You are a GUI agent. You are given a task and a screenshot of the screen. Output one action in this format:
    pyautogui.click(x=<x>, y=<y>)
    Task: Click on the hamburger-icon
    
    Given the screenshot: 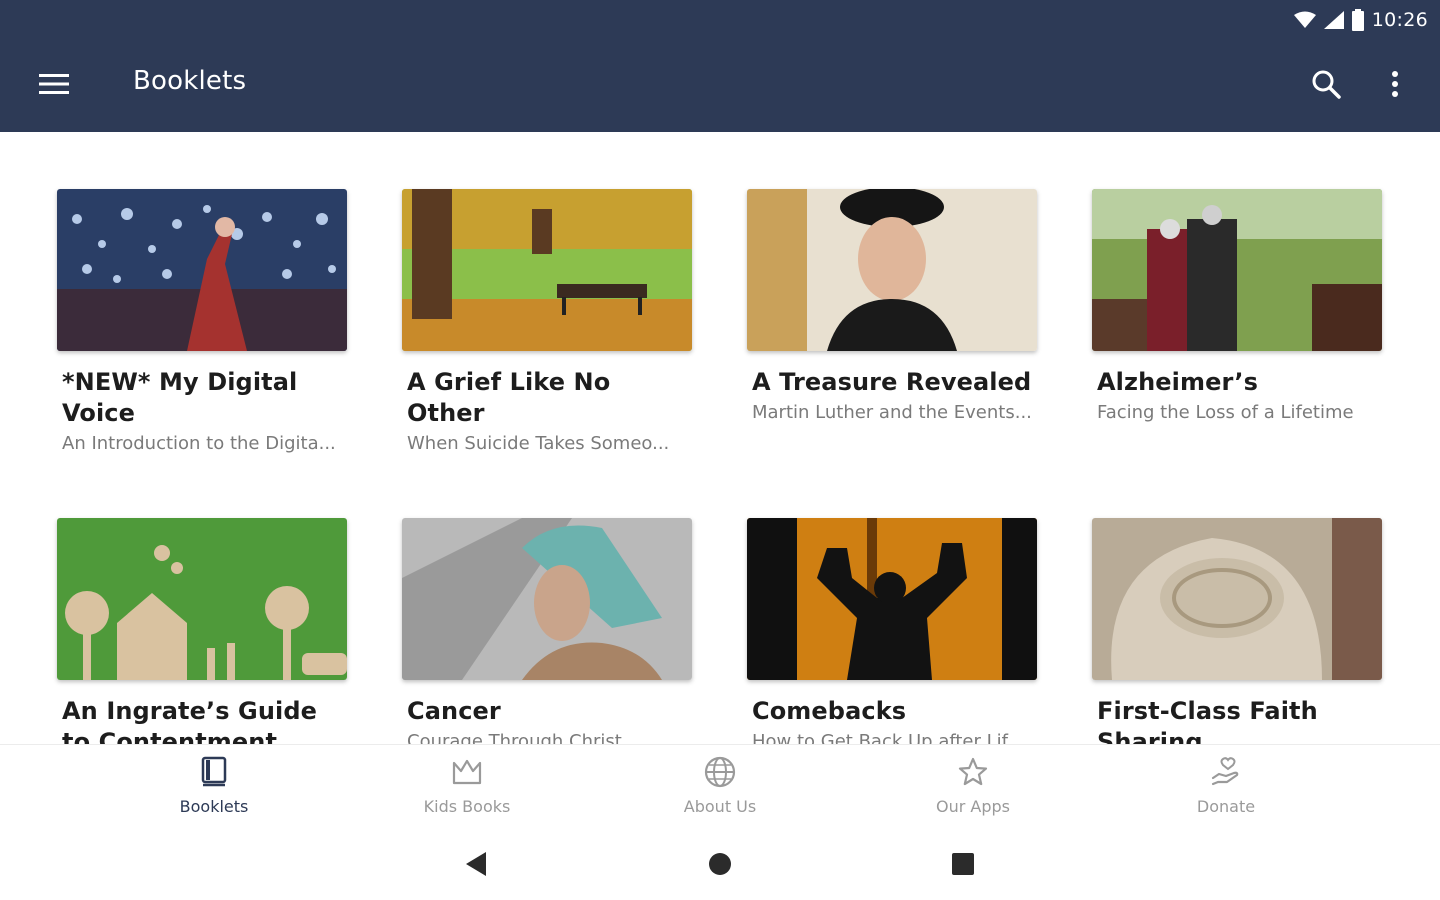 What is the action you would take?
    pyautogui.click(x=54, y=86)
    